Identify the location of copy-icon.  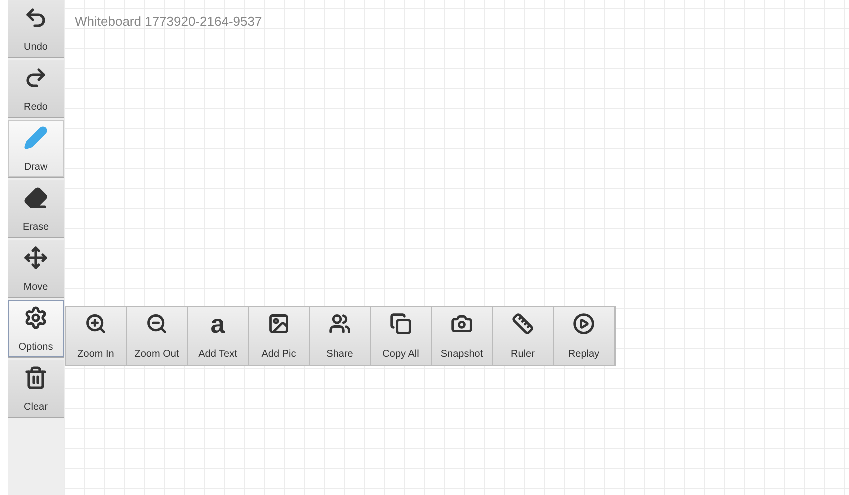
(401, 324).